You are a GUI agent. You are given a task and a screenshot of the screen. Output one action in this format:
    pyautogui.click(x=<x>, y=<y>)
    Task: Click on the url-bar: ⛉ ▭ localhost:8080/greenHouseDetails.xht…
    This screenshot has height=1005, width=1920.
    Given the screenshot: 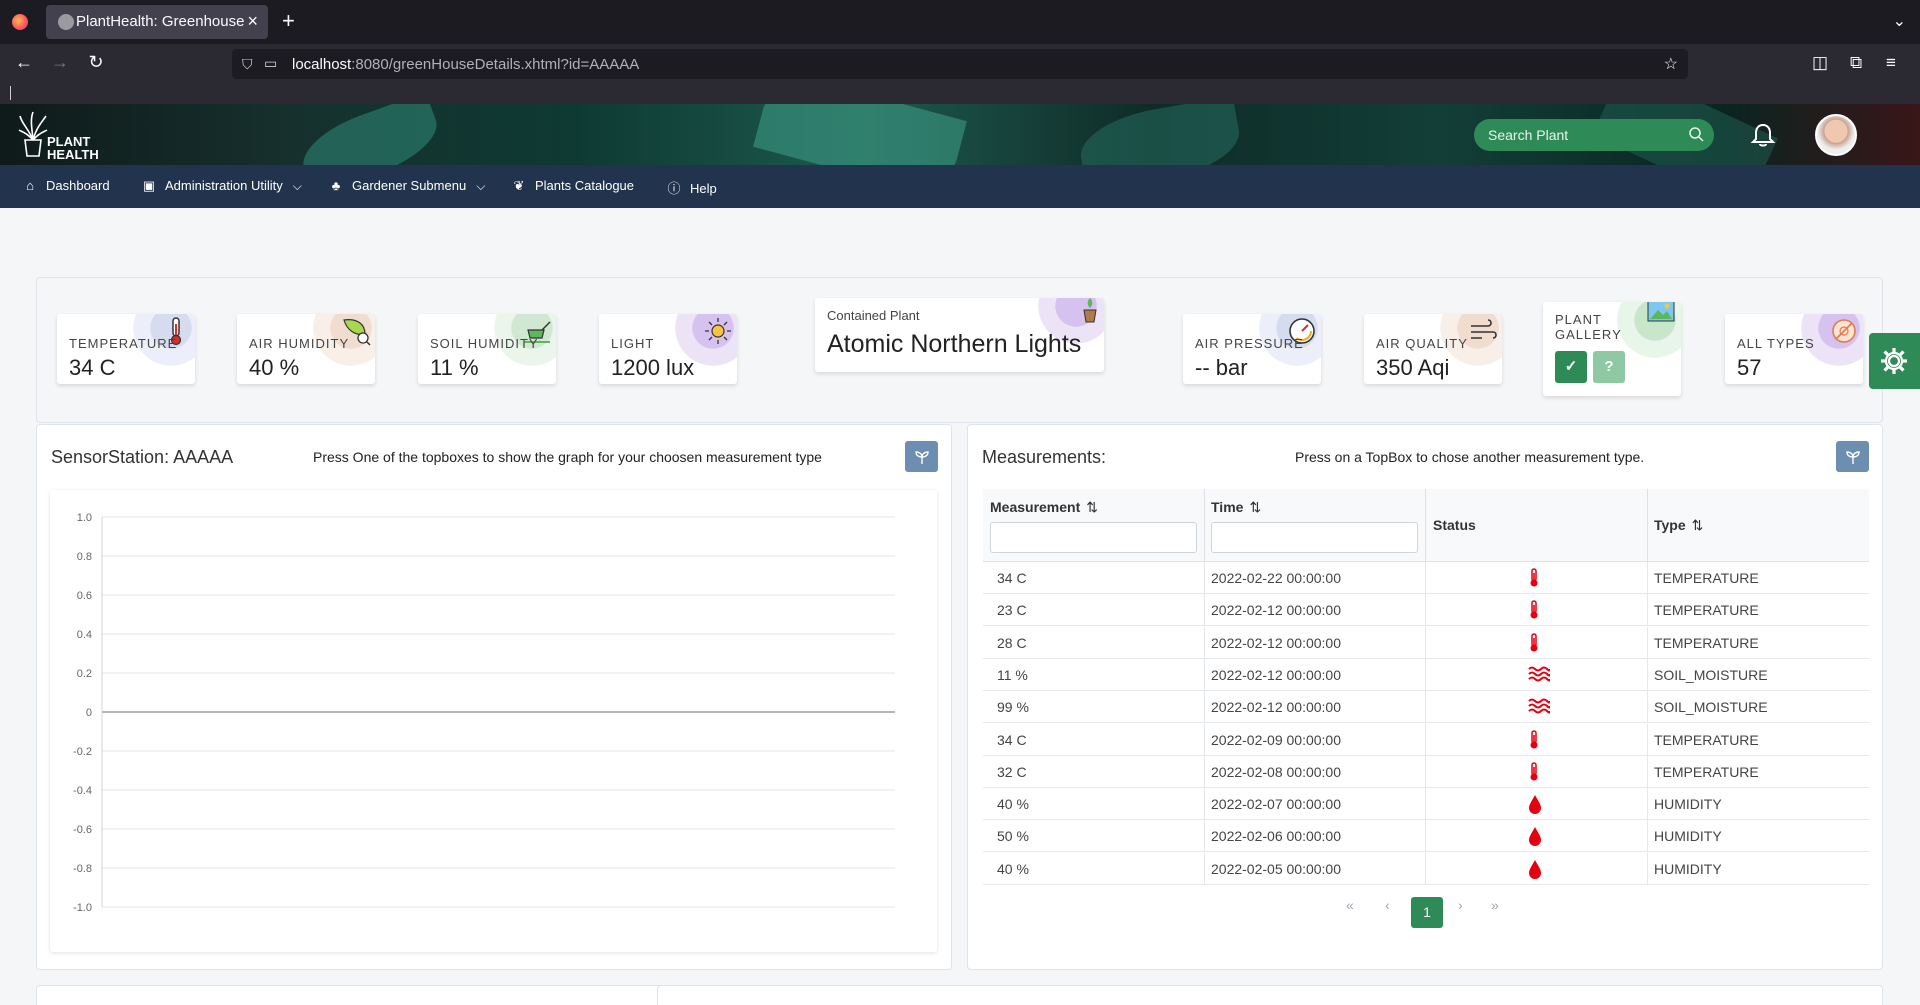 What is the action you would take?
    pyautogui.click(x=960, y=64)
    